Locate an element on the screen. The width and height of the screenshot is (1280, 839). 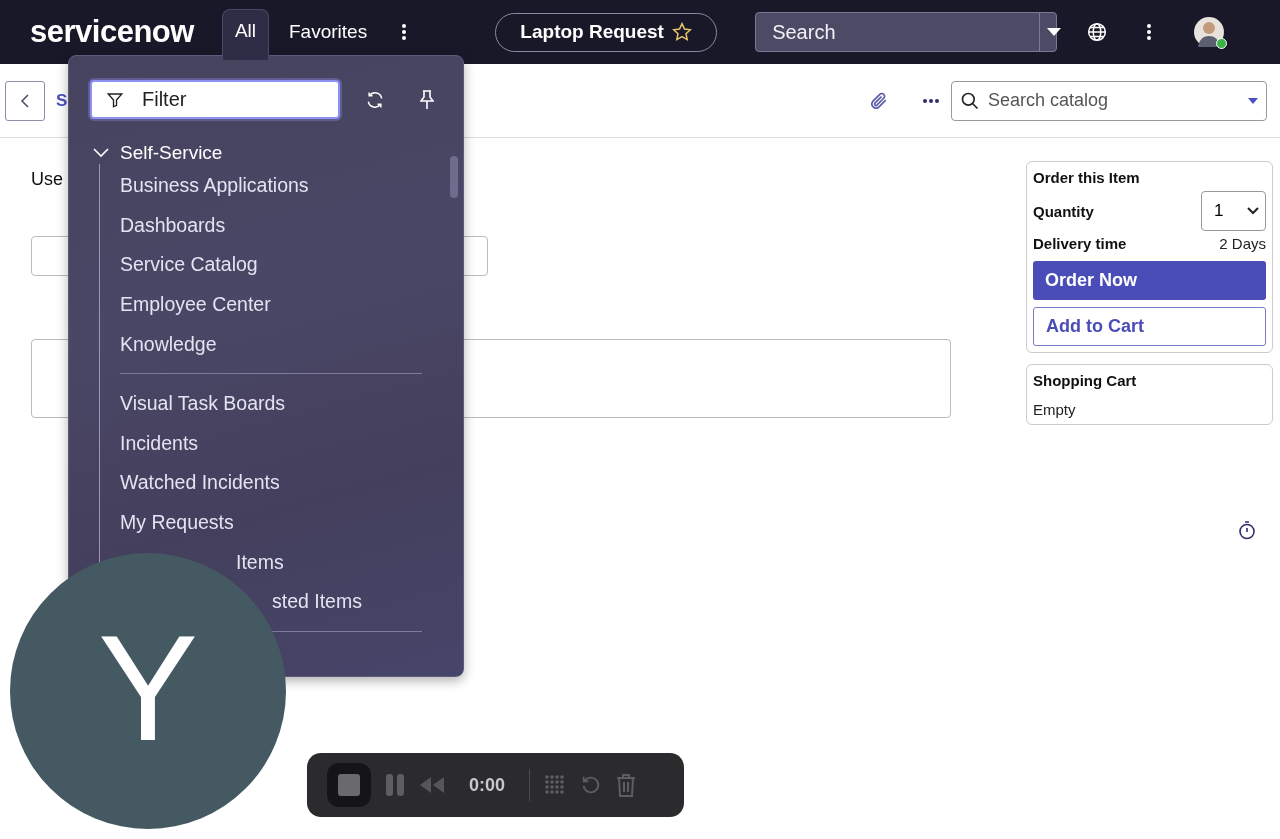
globe-icon is located at coordinates (1097, 32).